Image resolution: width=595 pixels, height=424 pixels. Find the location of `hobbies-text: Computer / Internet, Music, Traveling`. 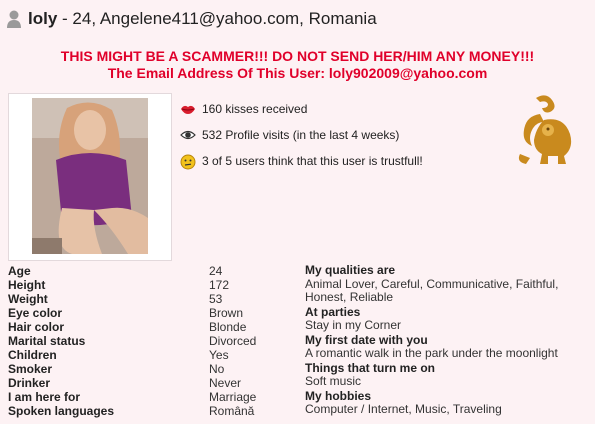

hobbies-text: Computer / Internet, Music, Traveling is located at coordinates (403, 409).